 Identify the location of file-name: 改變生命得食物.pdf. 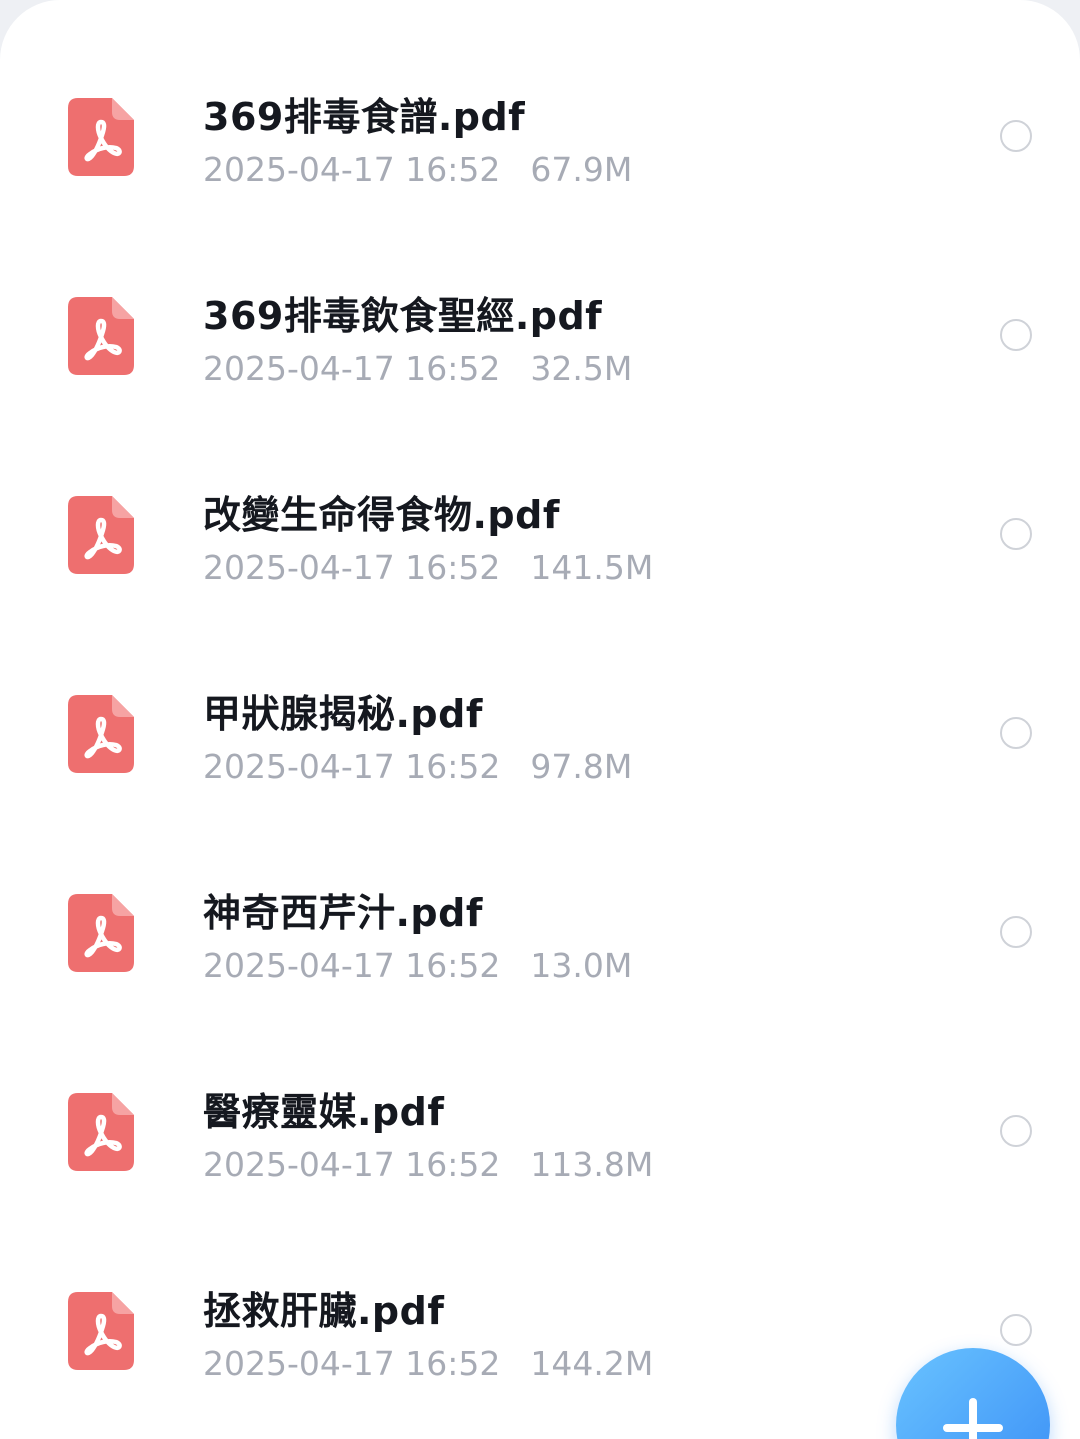
(381, 515).